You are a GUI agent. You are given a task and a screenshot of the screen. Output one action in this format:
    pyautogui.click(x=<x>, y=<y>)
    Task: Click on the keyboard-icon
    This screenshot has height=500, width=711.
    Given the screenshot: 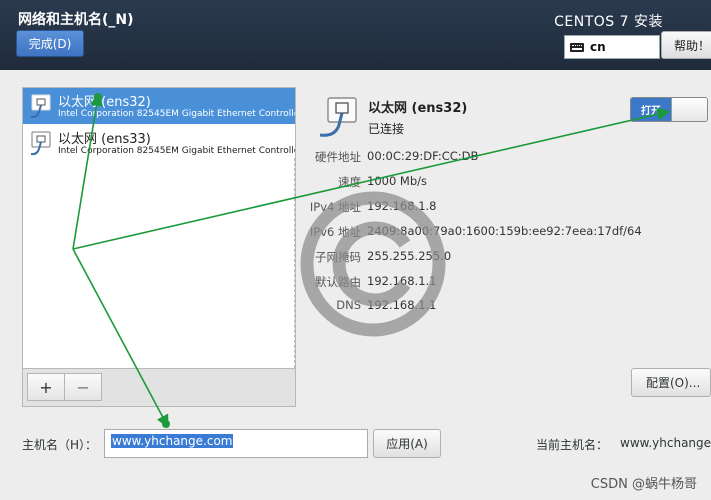 What is the action you would take?
    pyautogui.click(x=577, y=47)
    